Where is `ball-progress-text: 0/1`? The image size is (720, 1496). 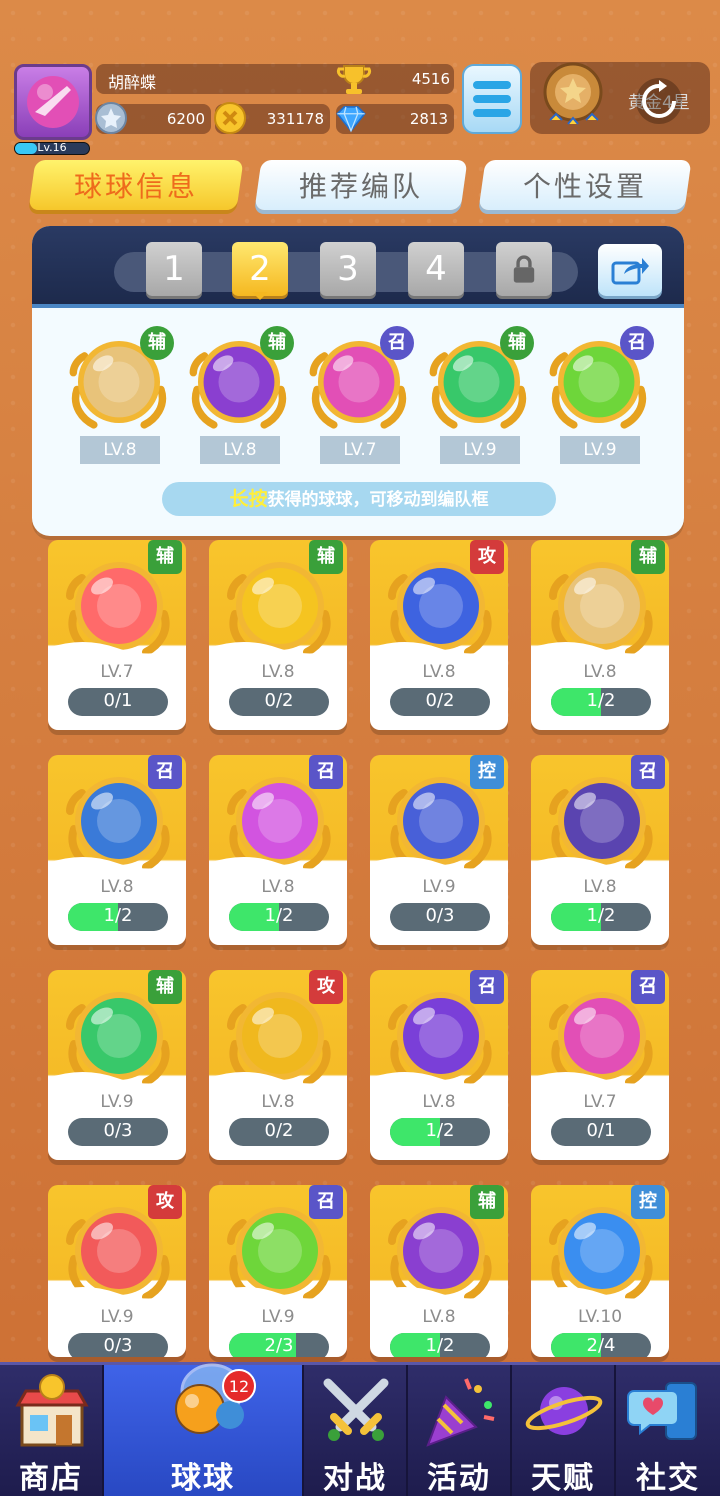
ball-progress-text: 0/1 is located at coordinates (118, 700).